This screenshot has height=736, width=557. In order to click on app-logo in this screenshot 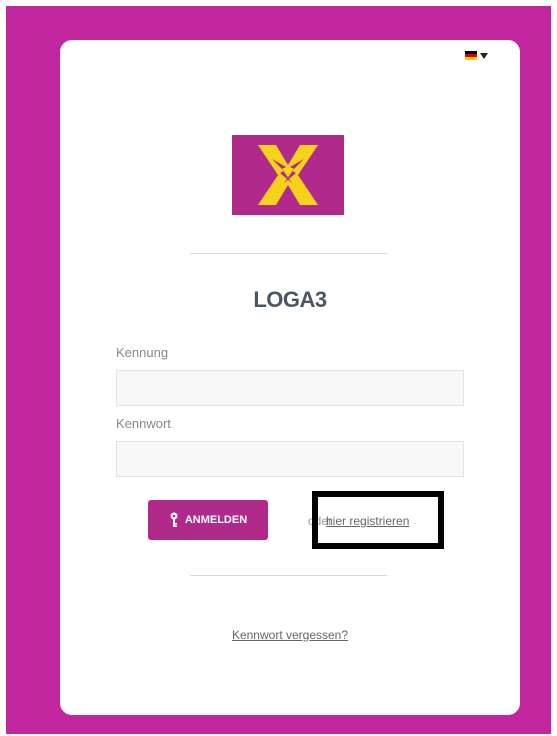, I will do `click(288, 175)`.